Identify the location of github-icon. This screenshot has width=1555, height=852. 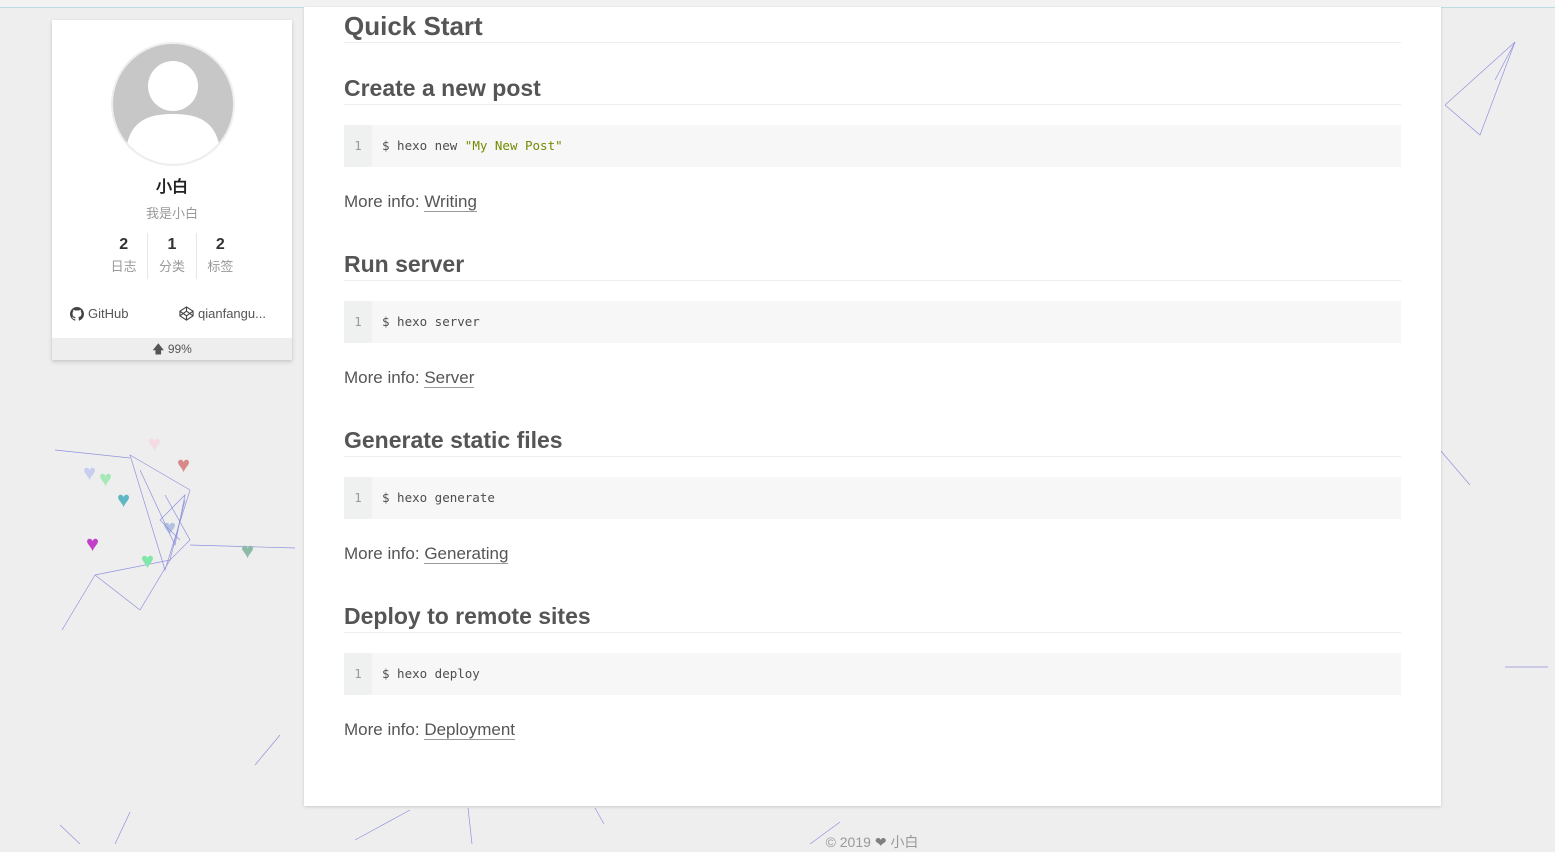
(77, 313).